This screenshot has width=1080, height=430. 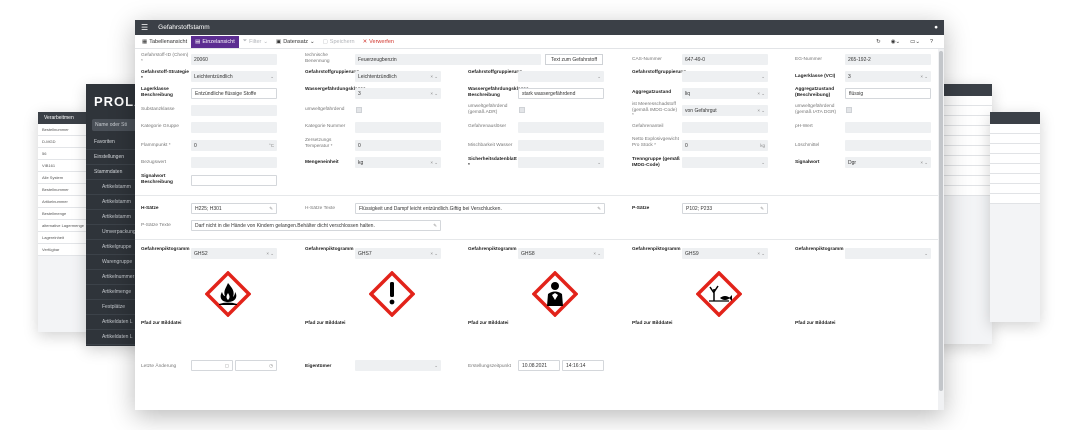 I want to click on cas-field: 647-49-0, so click(x=725, y=59).